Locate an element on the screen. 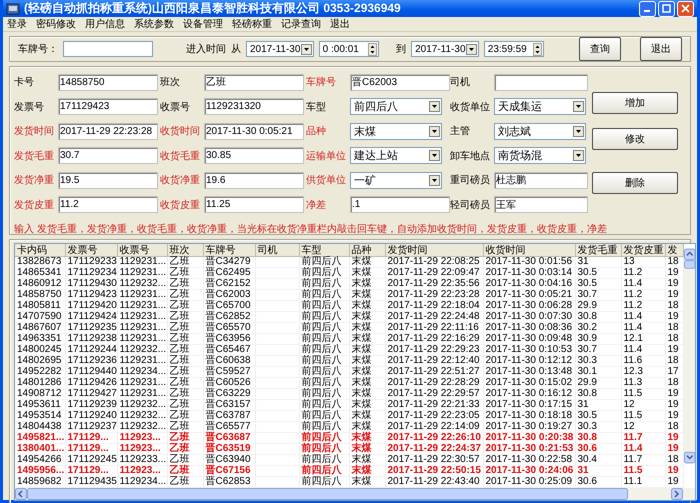  add-button: 增加 is located at coordinates (635, 103).